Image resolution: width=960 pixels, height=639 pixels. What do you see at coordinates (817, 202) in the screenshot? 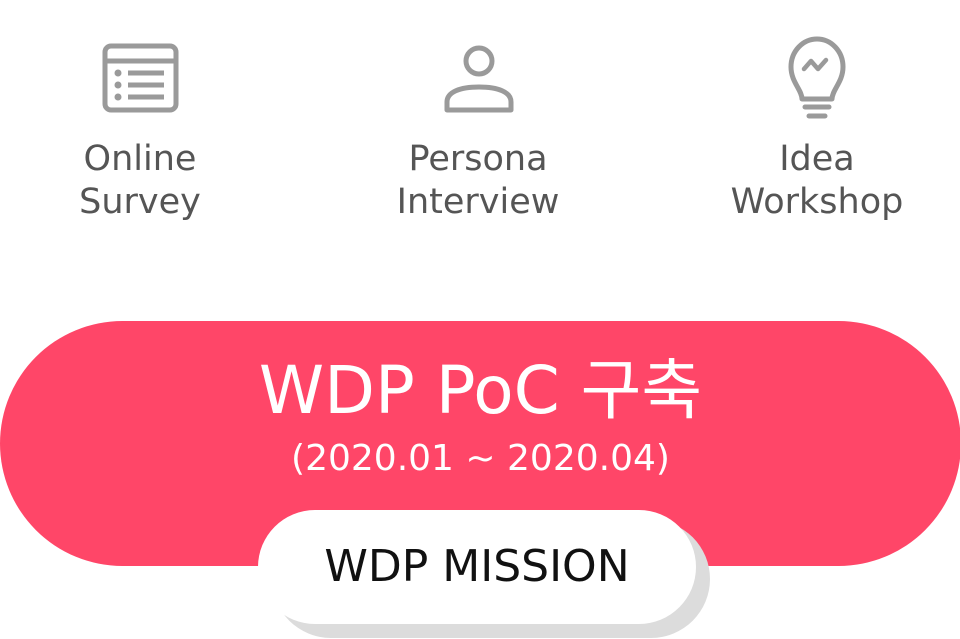
I see `method-label-line2: Workshop` at bounding box center [817, 202].